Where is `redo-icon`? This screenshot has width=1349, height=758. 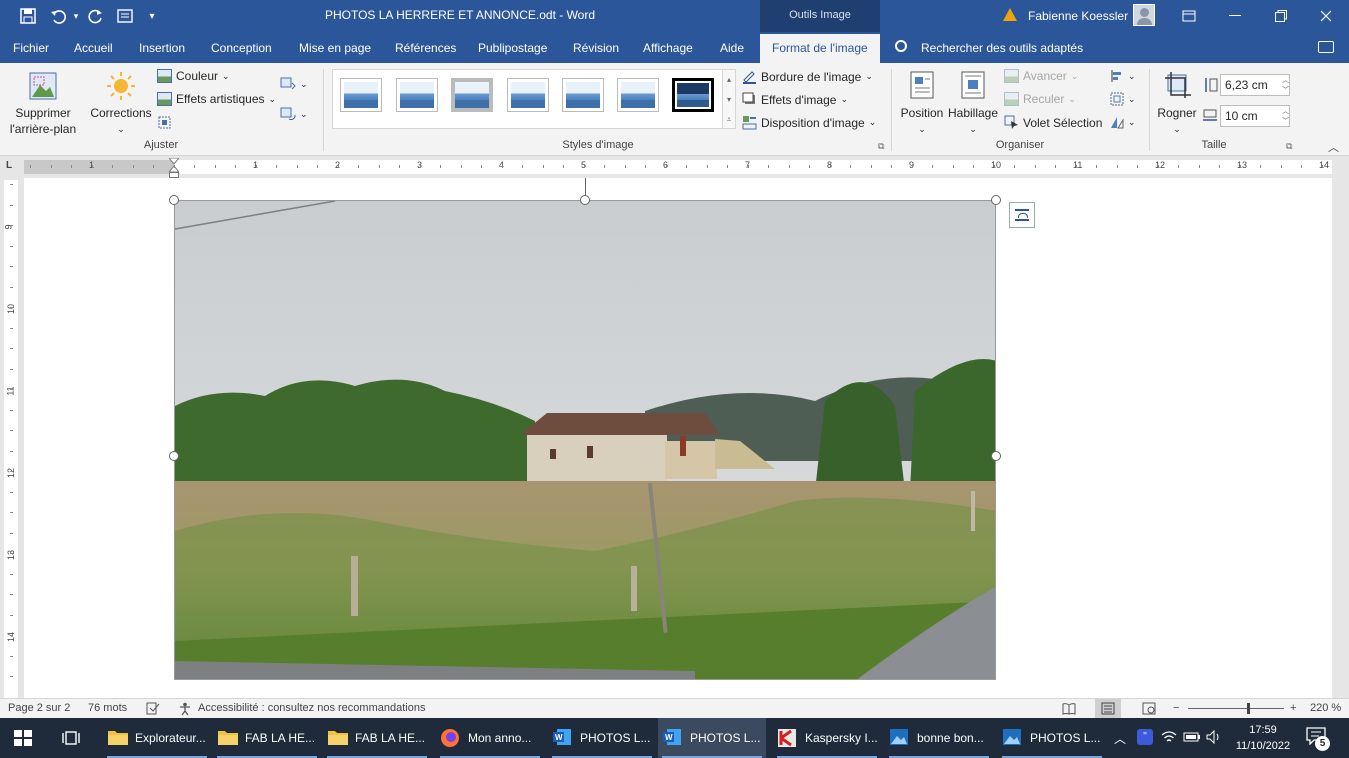 redo-icon is located at coordinates (96, 16).